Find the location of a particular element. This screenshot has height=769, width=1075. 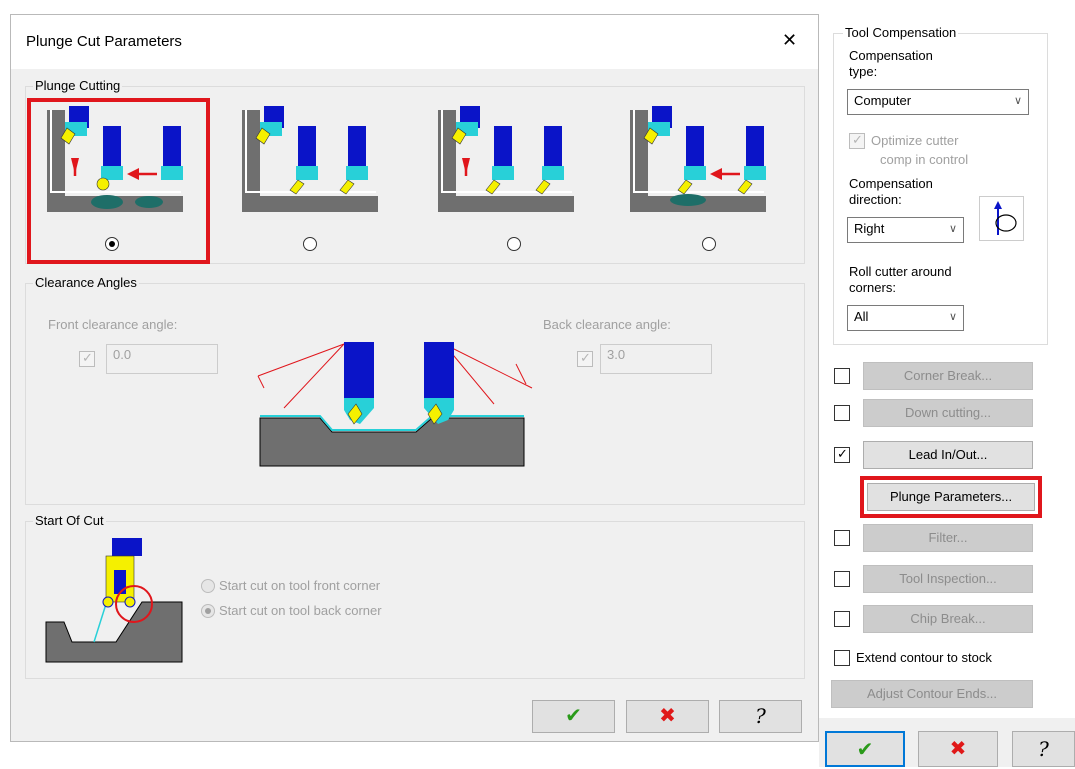

extend-contour-checkbox is located at coordinates (842, 658).